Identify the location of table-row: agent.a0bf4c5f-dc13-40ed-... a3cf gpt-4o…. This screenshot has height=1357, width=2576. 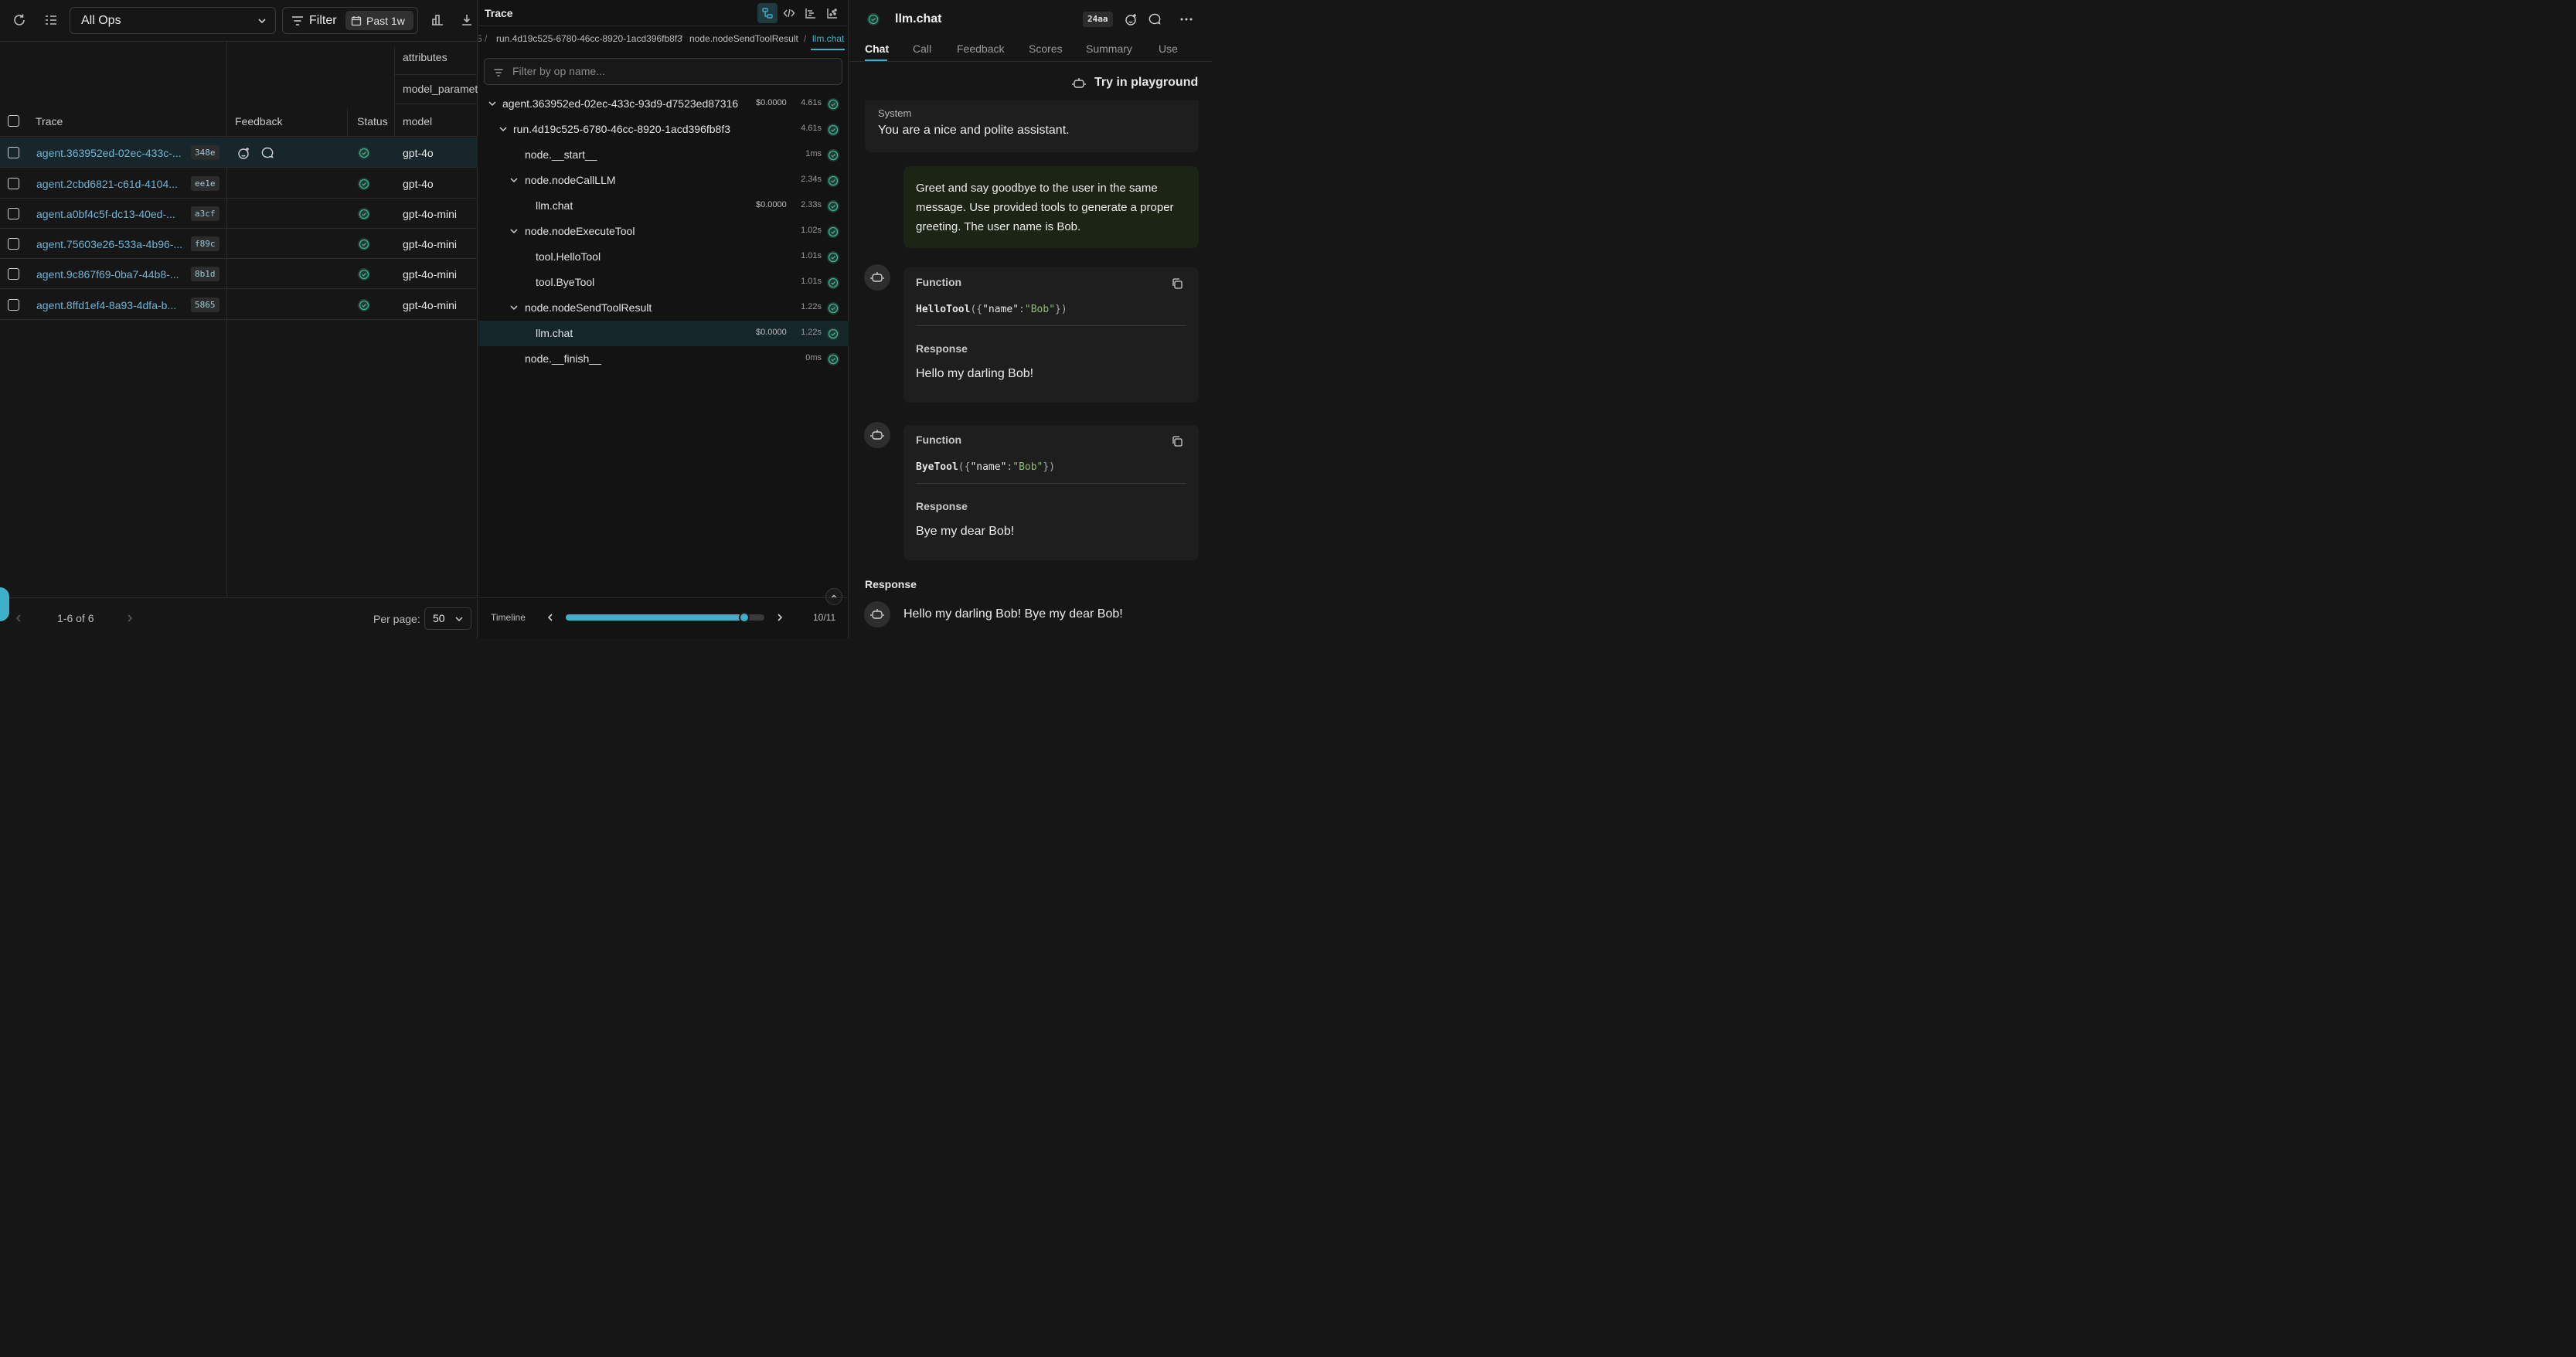
(239, 214).